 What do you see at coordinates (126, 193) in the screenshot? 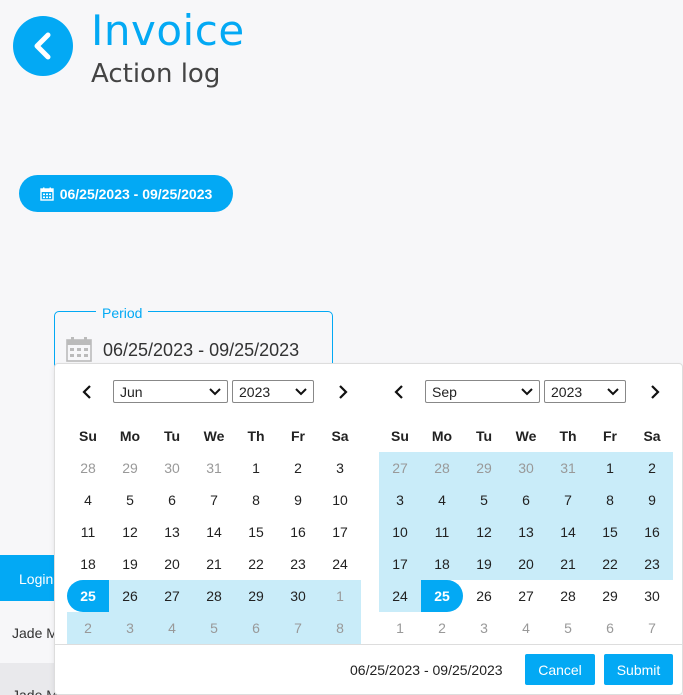
I see `date-range-button: 06/25/2023 - 09/25/2023` at bounding box center [126, 193].